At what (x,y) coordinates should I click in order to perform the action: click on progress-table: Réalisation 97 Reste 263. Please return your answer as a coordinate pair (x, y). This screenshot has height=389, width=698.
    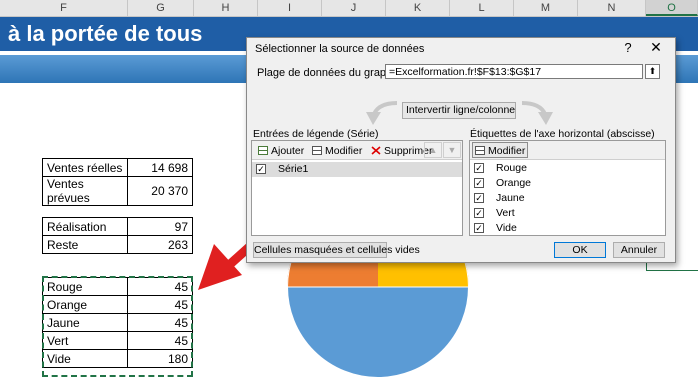
    Looking at the image, I should click on (117, 235).